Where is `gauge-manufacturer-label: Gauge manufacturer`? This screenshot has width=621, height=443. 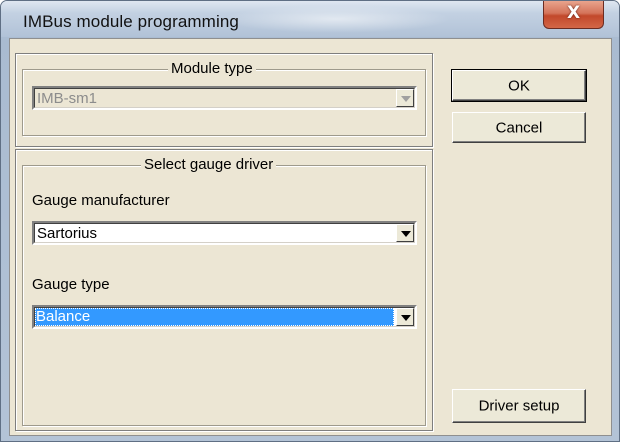 gauge-manufacturer-label: Gauge manufacturer is located at coordinates (101, 200).